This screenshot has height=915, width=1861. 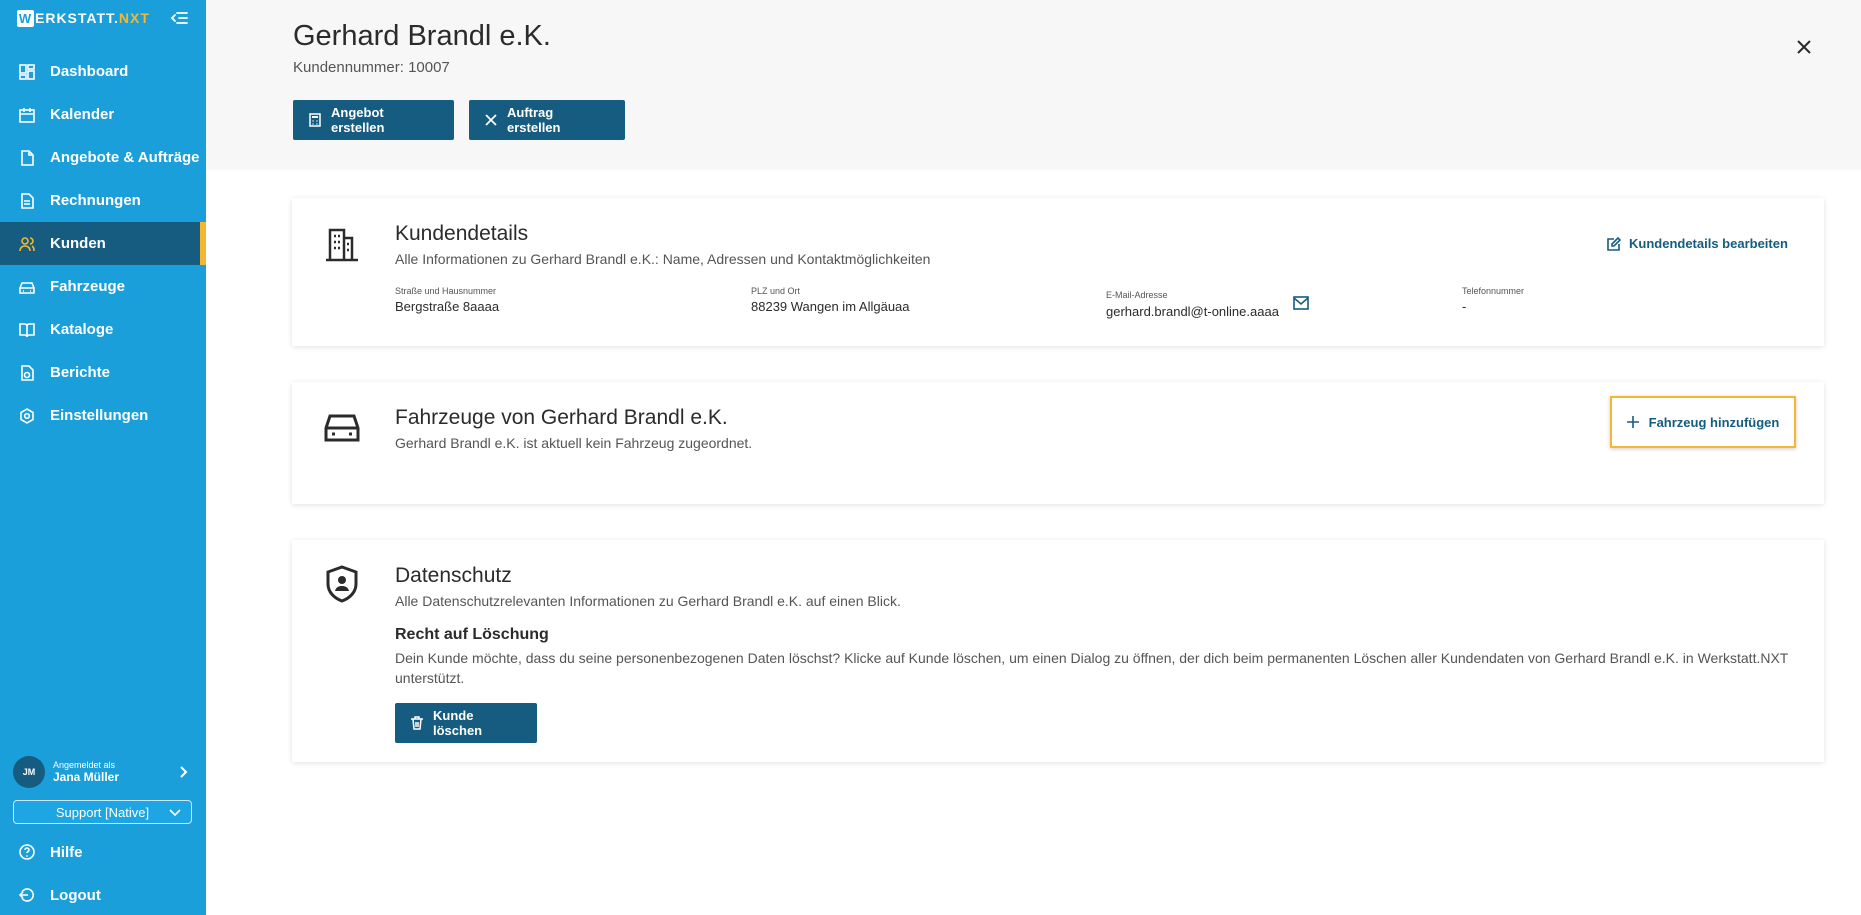 I want to click on logout-label: Logout, so click(x=75, y=895).